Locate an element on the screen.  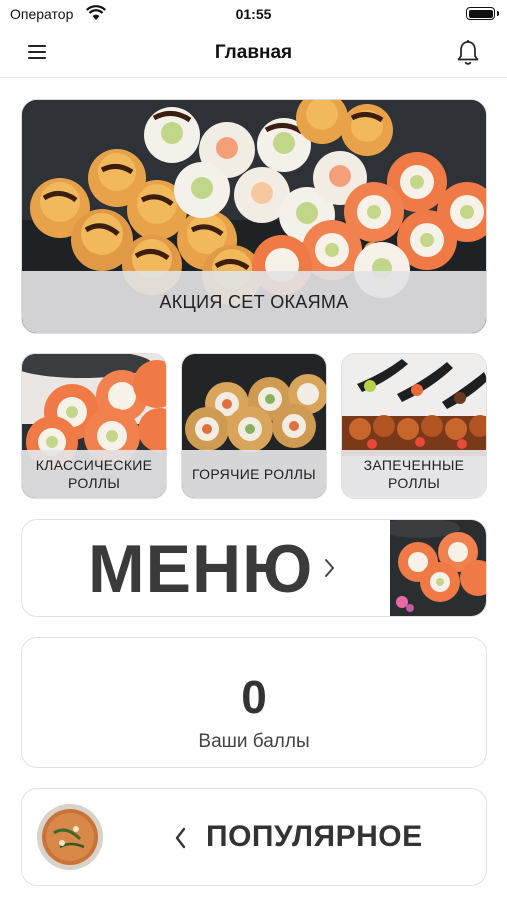
category-label: ЗАПЕЧЕННЫЕ РОЛЛЫ is located at coordinates (414, 474).